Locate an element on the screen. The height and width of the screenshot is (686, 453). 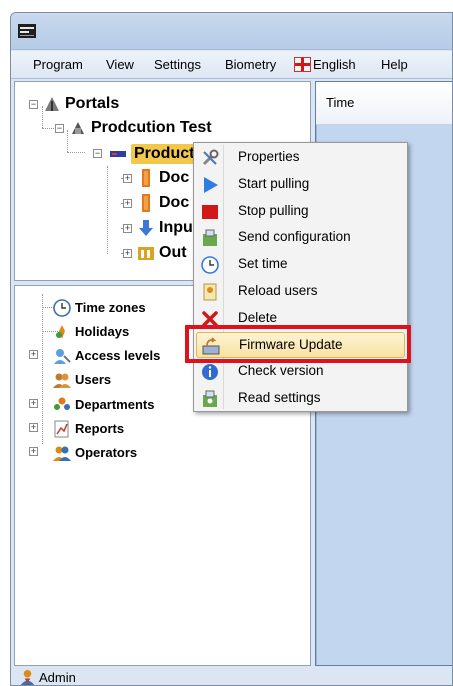
menu-biometry: Biometry is located at coordinates (250, 64).